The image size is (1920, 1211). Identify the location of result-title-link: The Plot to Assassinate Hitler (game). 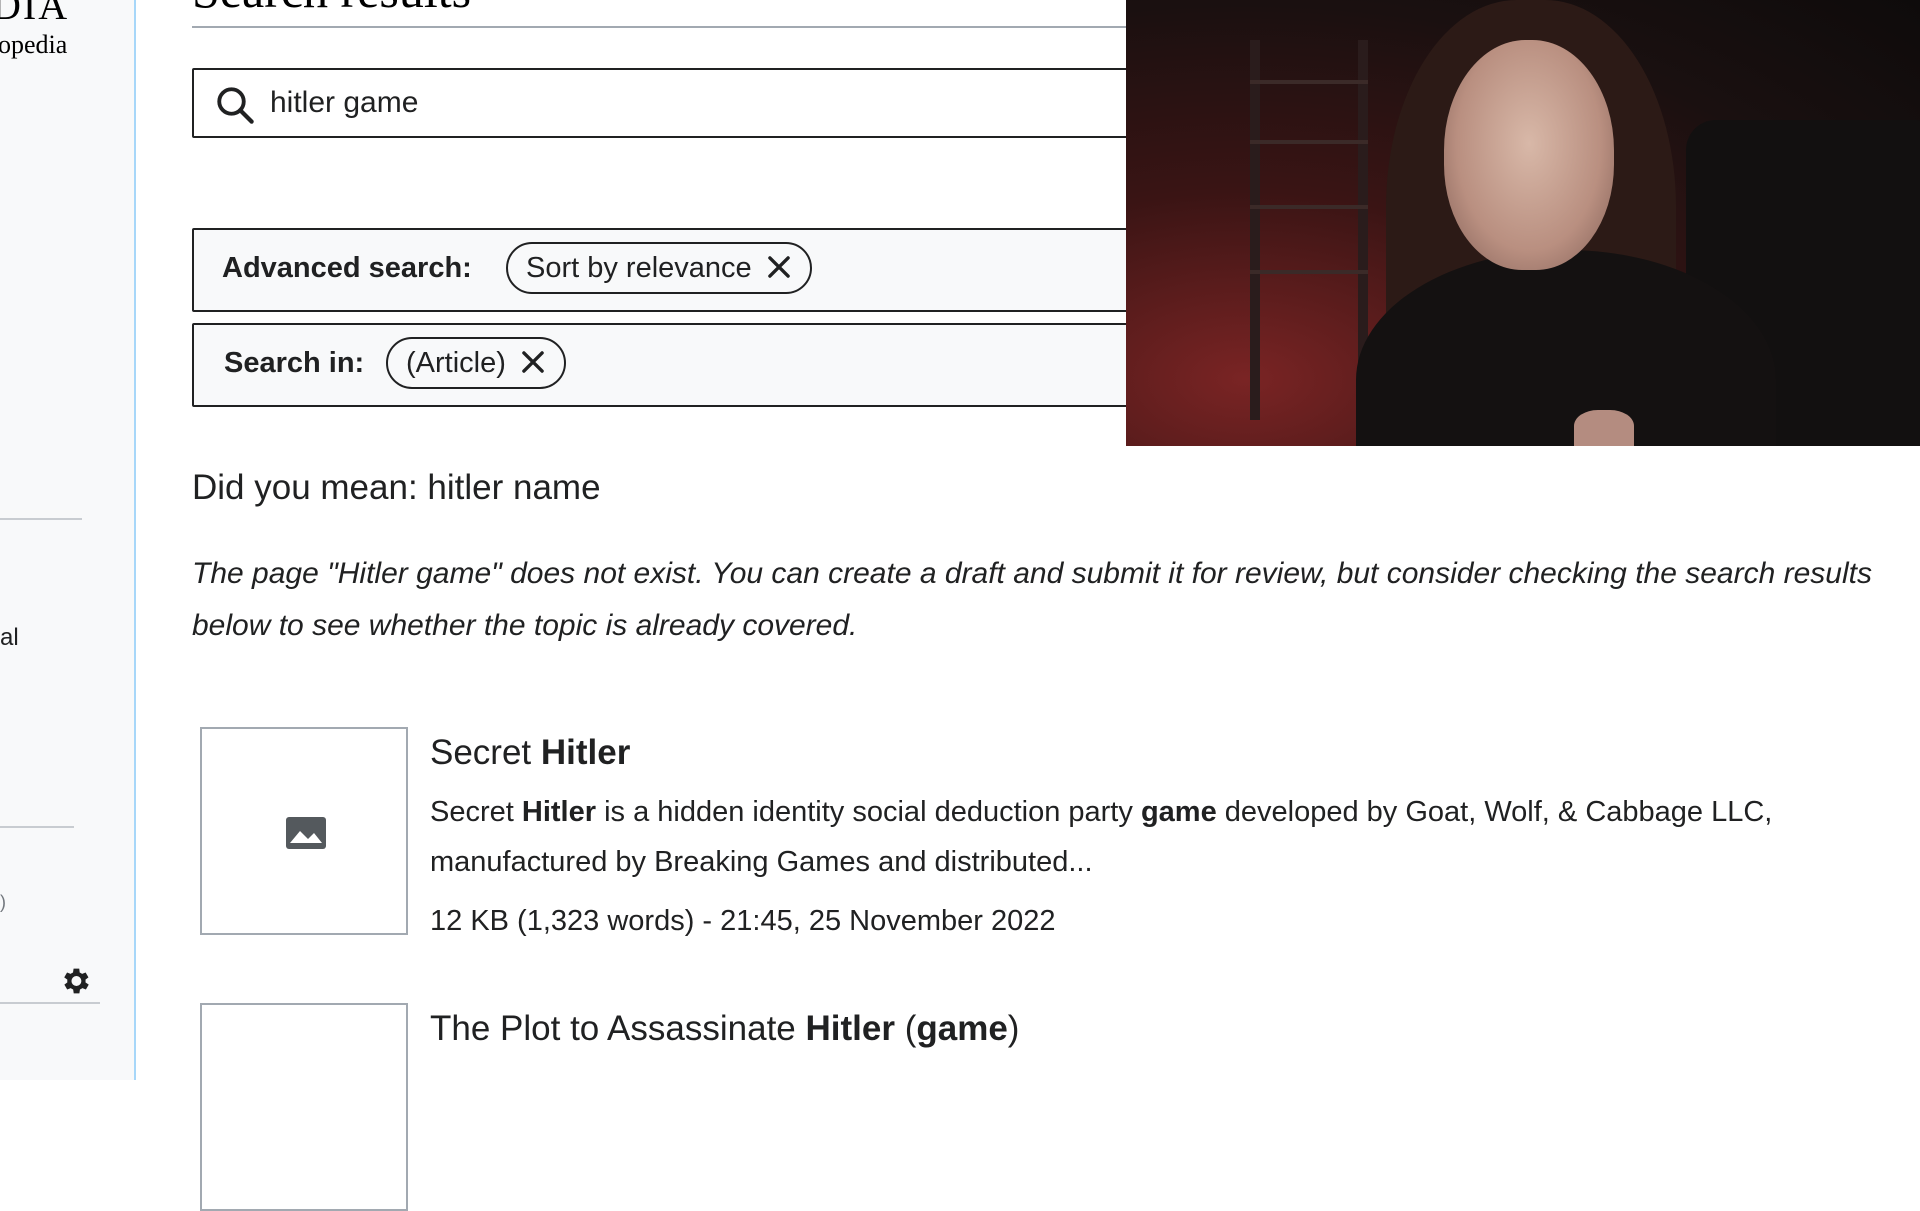
(724, 1029).